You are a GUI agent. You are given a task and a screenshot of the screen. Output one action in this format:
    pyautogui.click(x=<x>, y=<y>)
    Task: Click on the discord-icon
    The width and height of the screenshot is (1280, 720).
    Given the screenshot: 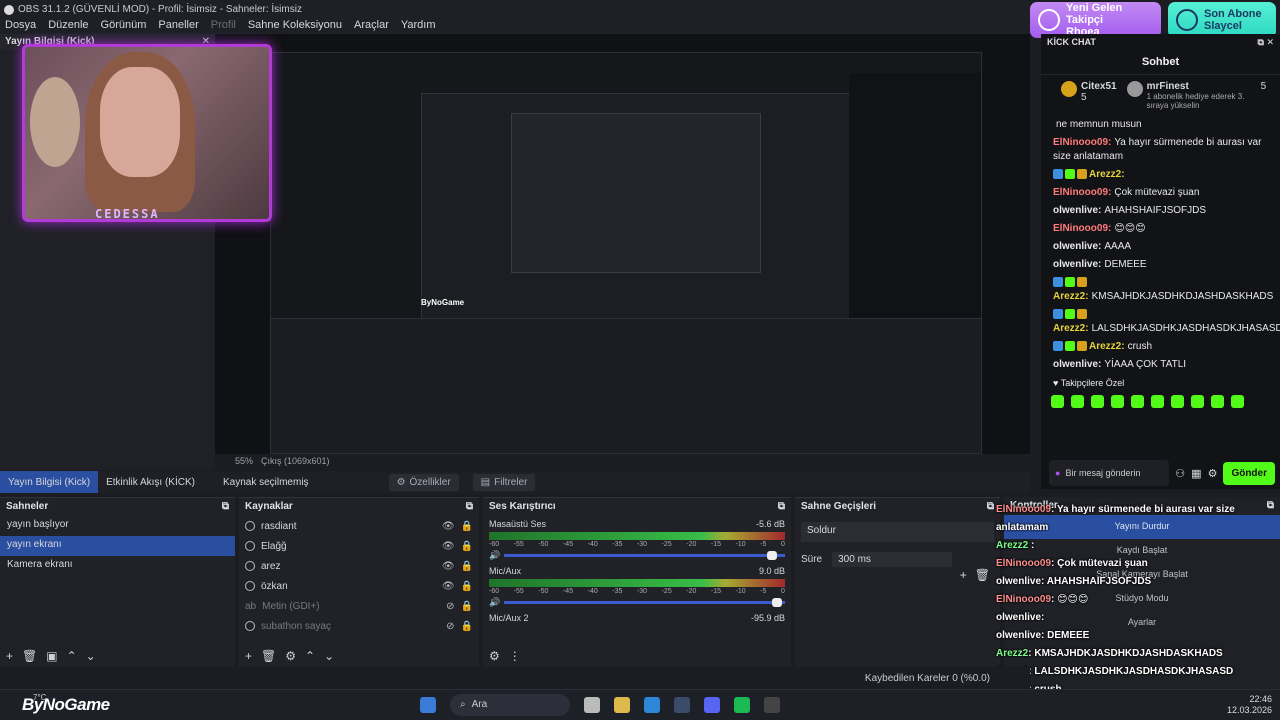 What is the action you would take?
    pyautogui.click(x=712, y=705)
    